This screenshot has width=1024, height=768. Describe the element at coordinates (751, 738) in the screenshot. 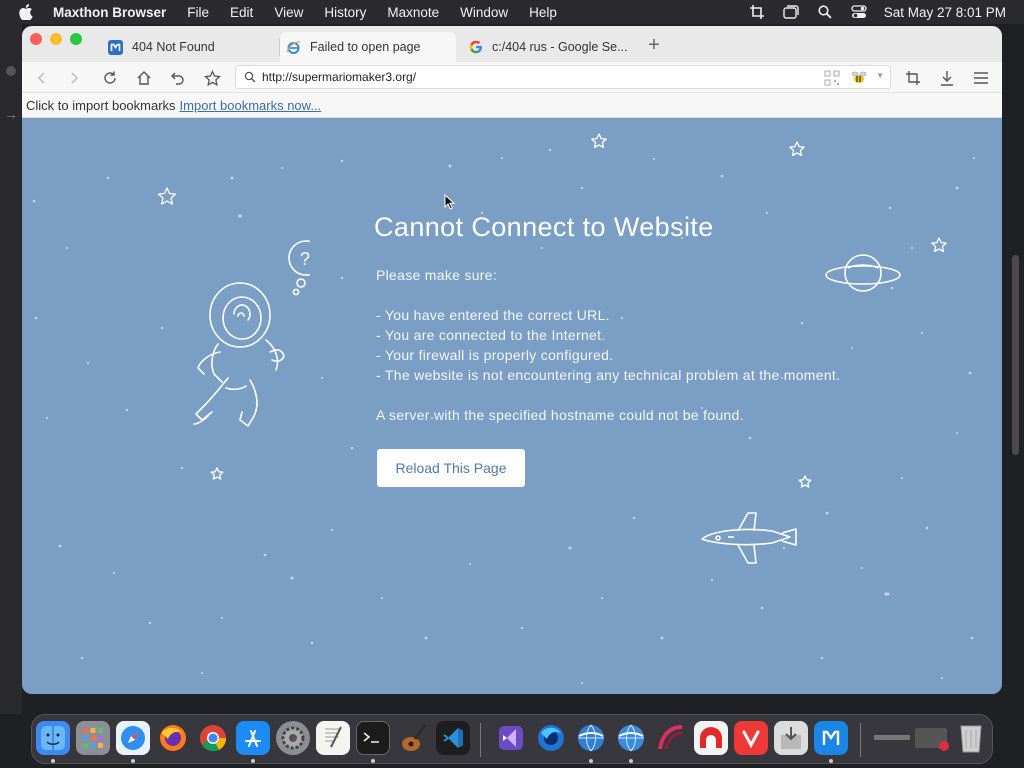

I see `vivaldi-icon` at that location.